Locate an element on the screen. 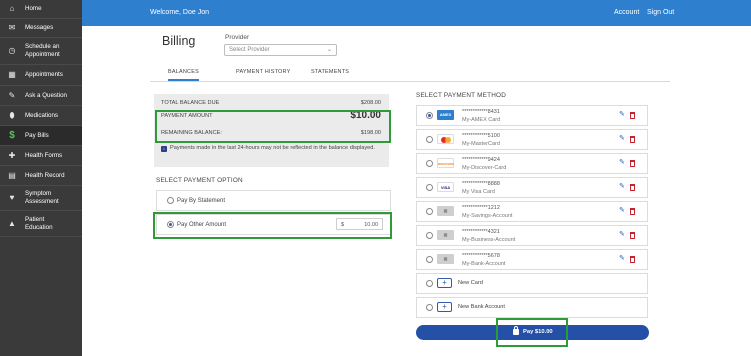 The image size is (751, 356). sidebar-item-health-record: ▤ Health Record is located at coordinates (41, 176).